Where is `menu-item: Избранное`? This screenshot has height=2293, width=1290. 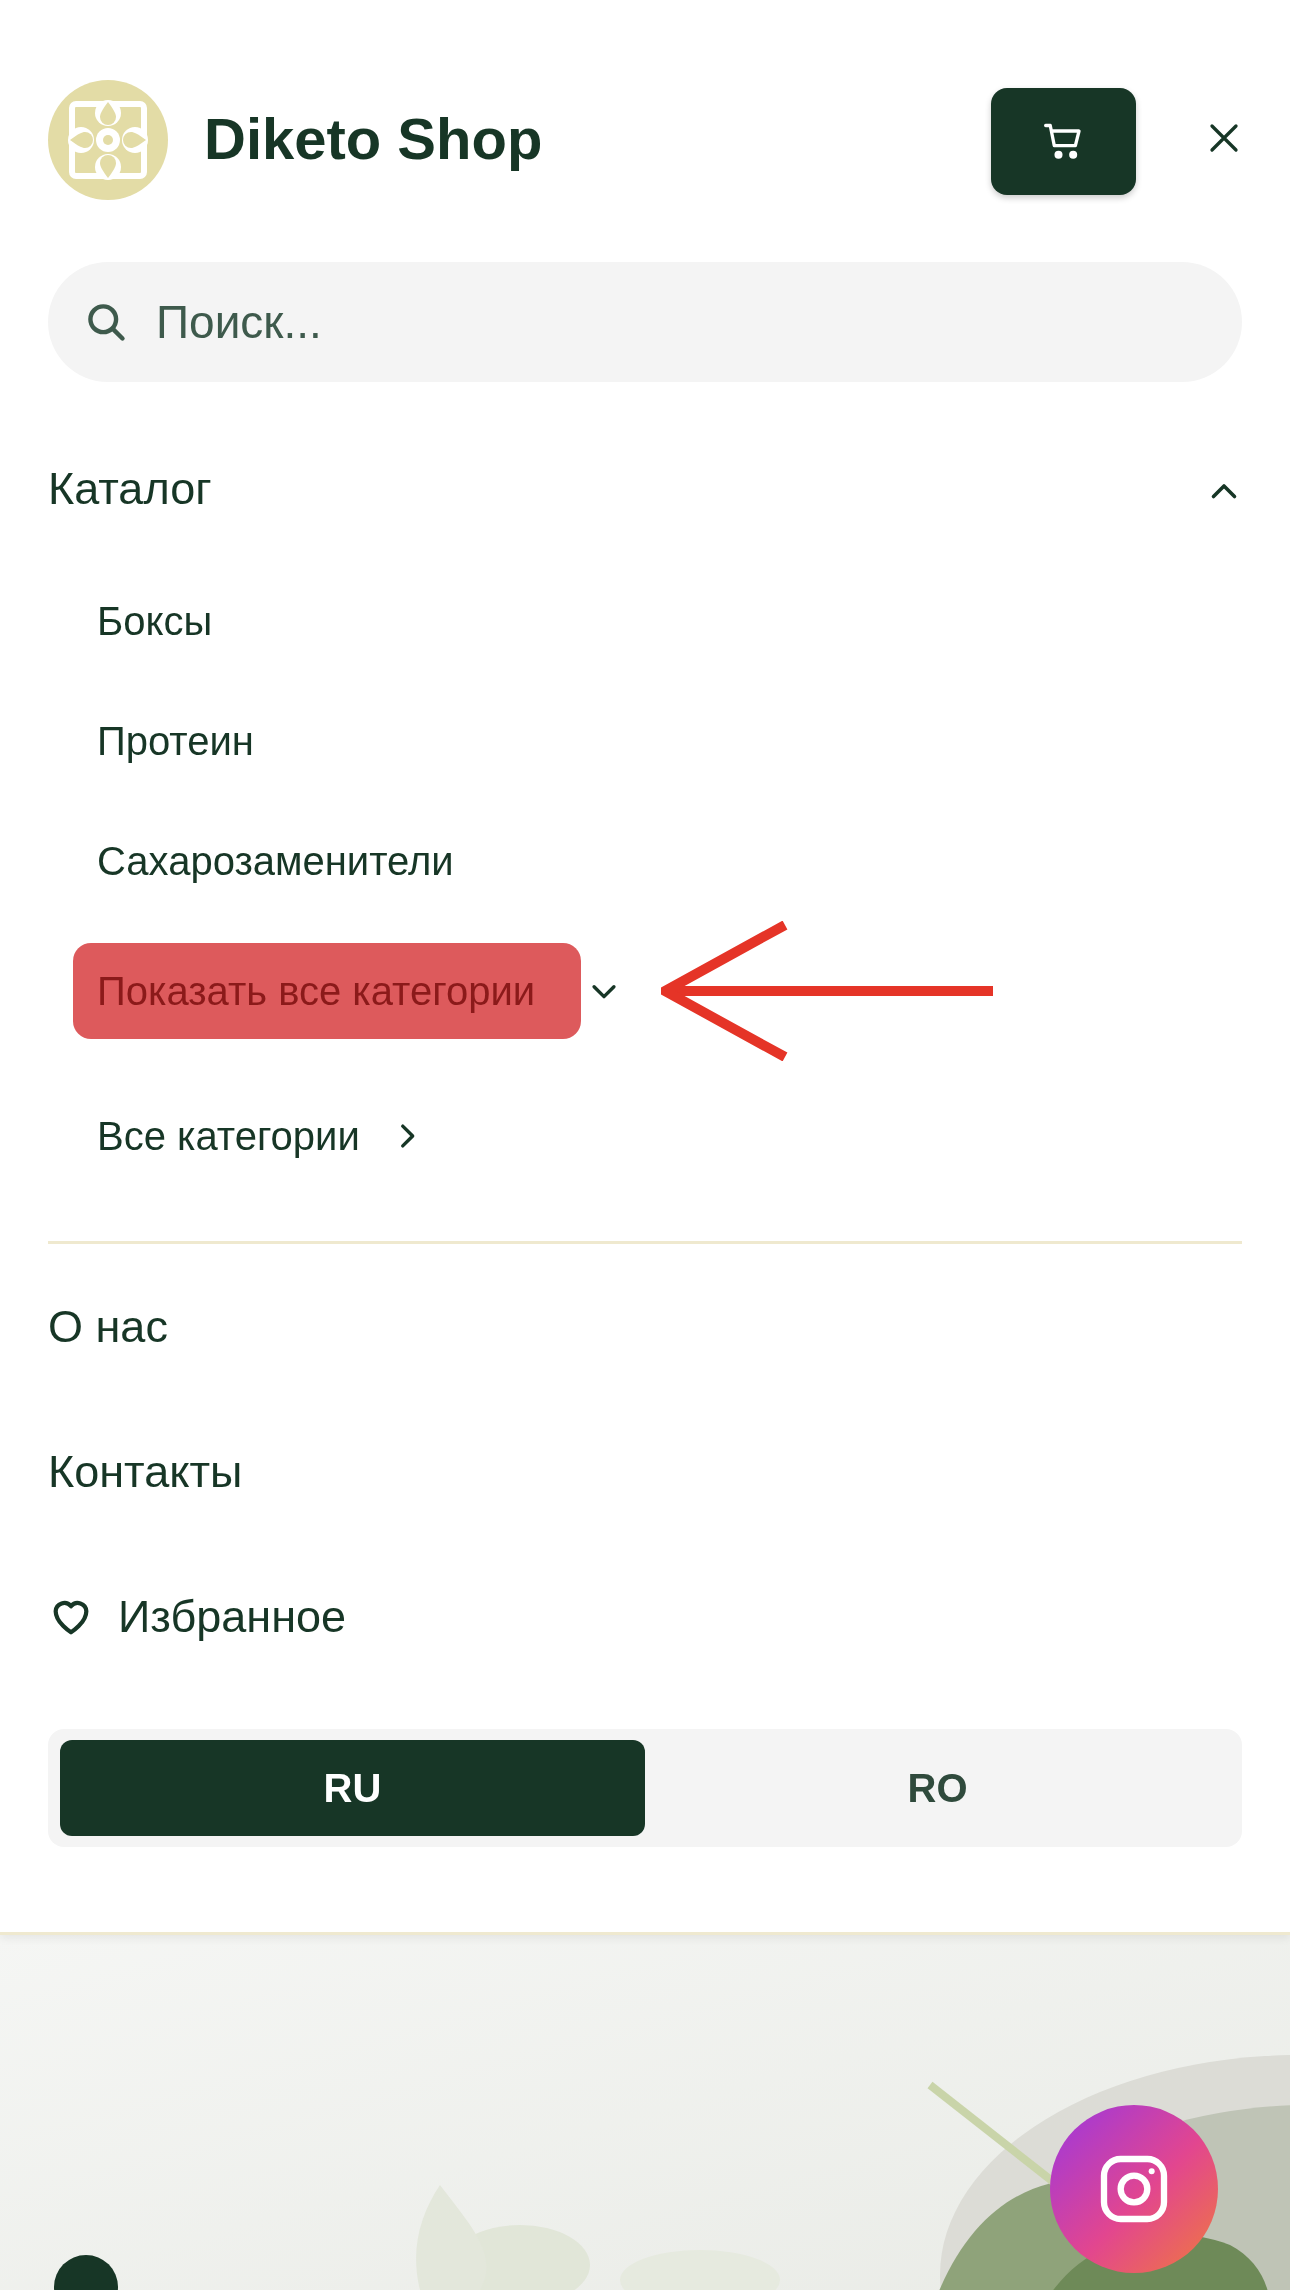 menu-item: Избранное is located at coordinates (645, 1616).